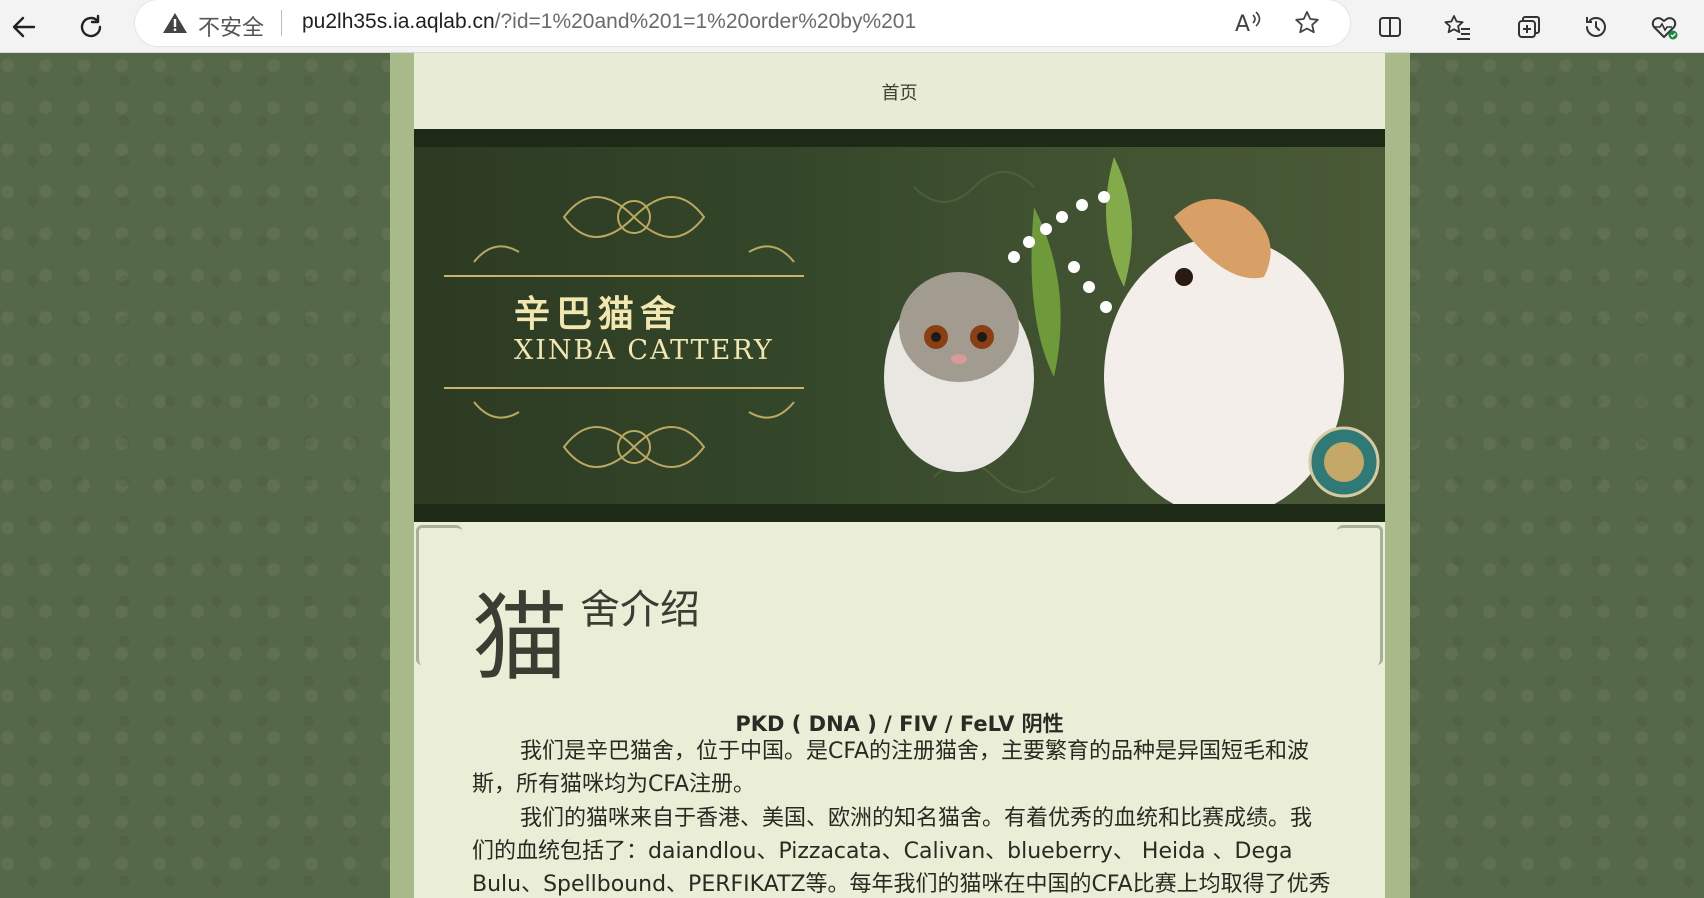  What do you see at coordinates (231, 26) in the screenshot?
I see `security-label: 不安全` at bounding box center [231, 26].